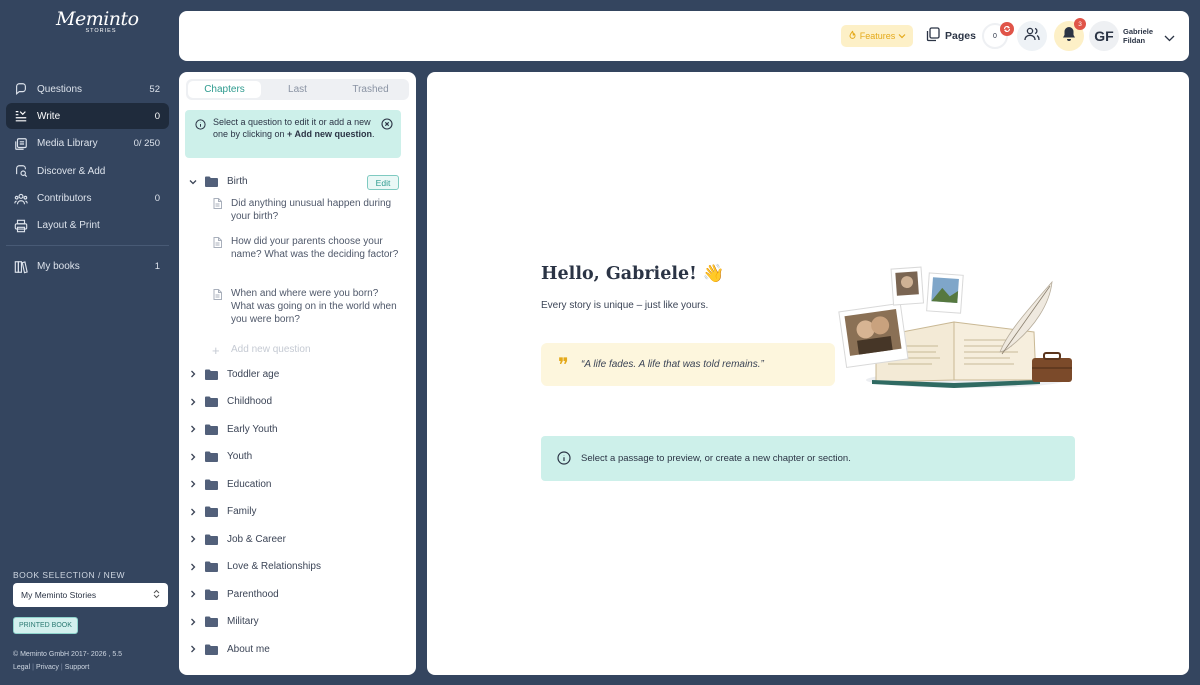  I want to click on chapter-item: Love & Relationships, so click(297, 567).